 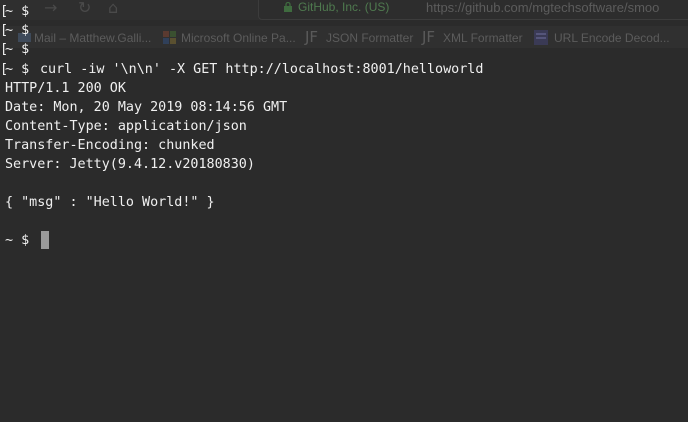 I want to click on response-body: { "msg" : "Hello World!" }, so click(x=110, y=202).